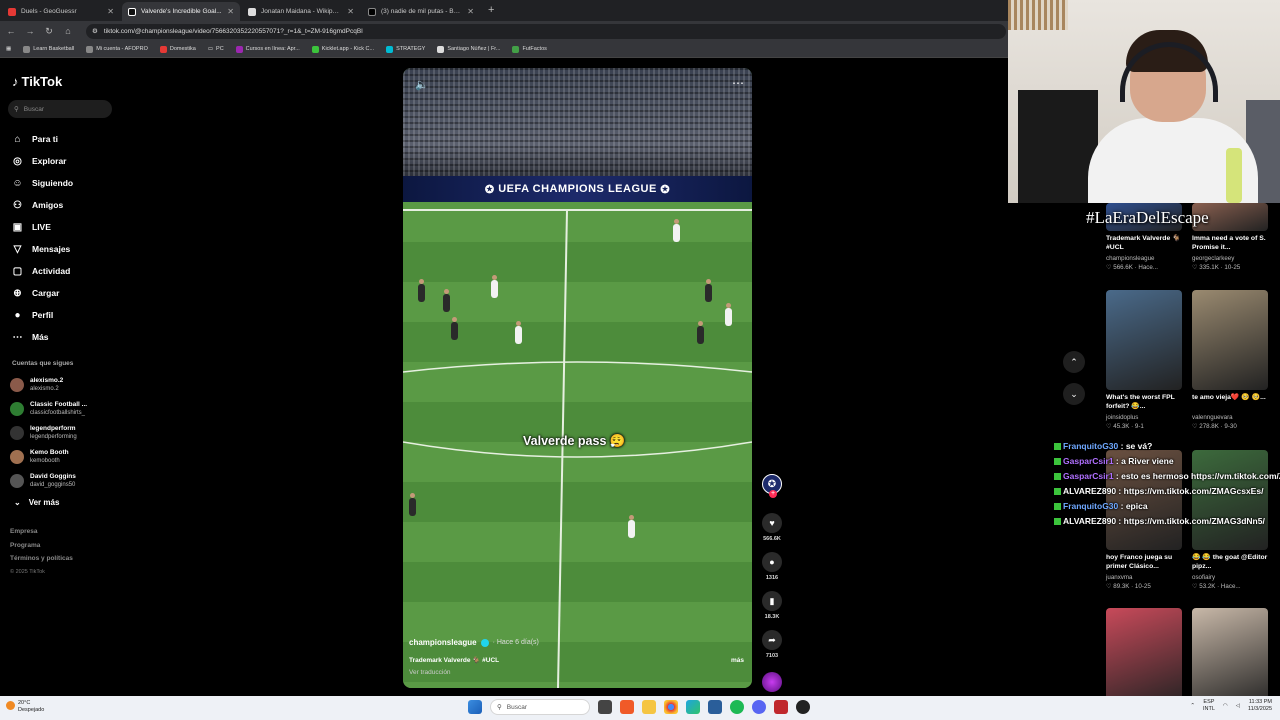 The image size is (1280, 720). Describe the element at coordinates (67, 337) in the screenshot. I see `sidebar-item-m-s: ⋯ Más` at that location.